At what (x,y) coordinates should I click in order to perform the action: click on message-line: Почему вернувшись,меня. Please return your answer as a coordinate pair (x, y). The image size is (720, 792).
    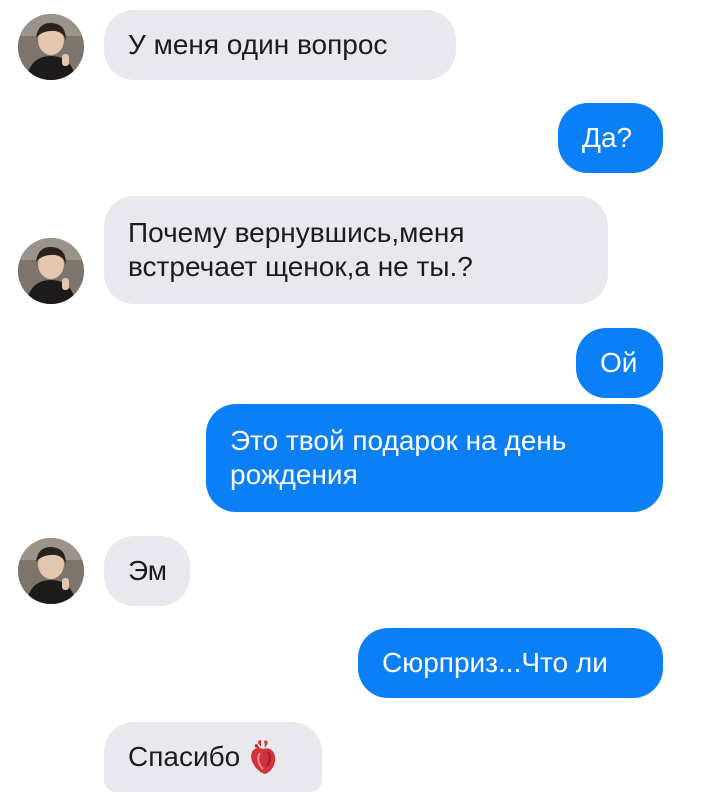
    Looking at the image, I should click on (296, 232).